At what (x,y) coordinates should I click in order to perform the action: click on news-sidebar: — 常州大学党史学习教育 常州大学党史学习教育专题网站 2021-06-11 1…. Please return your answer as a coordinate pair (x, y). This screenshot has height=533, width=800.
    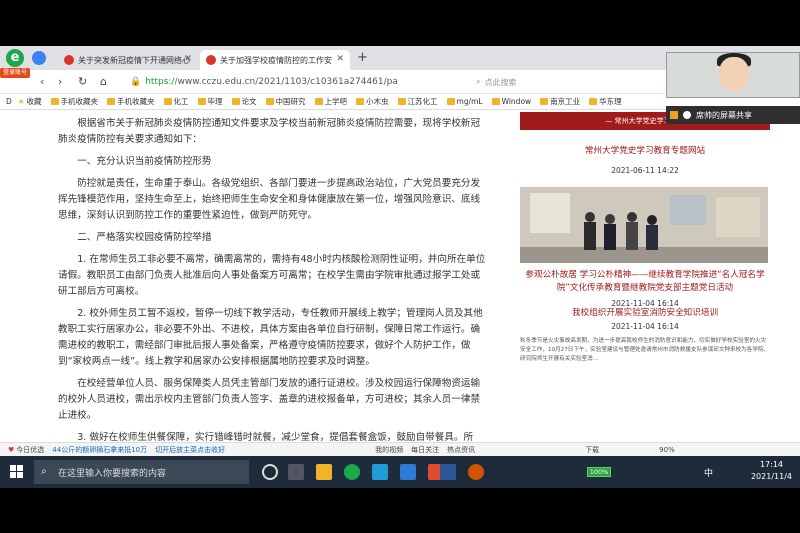
    Looking at the image, I should click on (645, 238).